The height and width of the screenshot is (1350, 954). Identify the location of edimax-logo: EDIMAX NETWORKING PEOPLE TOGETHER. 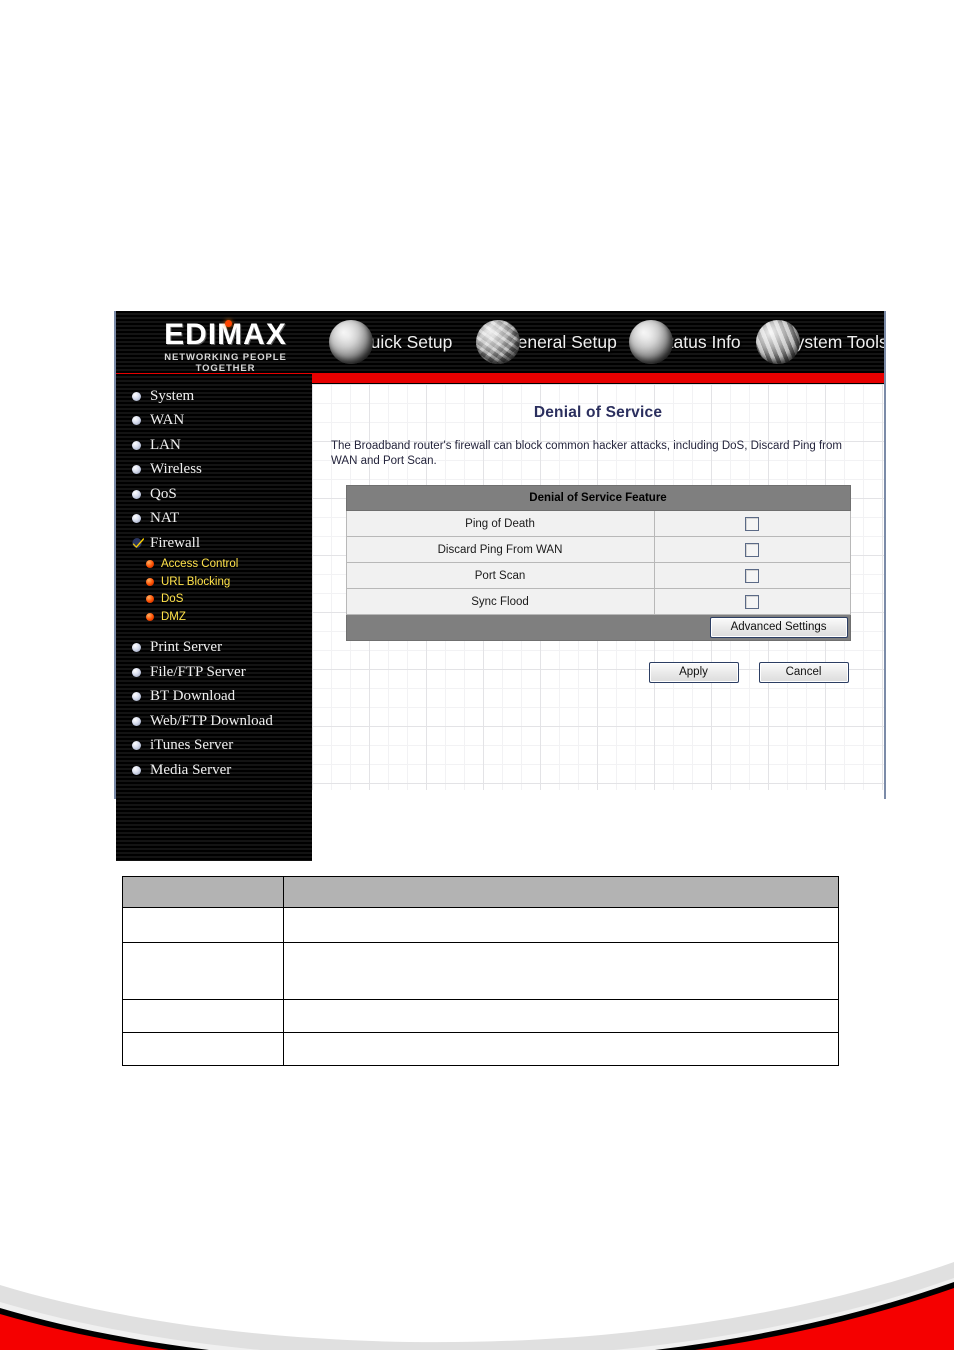
(225, 346).